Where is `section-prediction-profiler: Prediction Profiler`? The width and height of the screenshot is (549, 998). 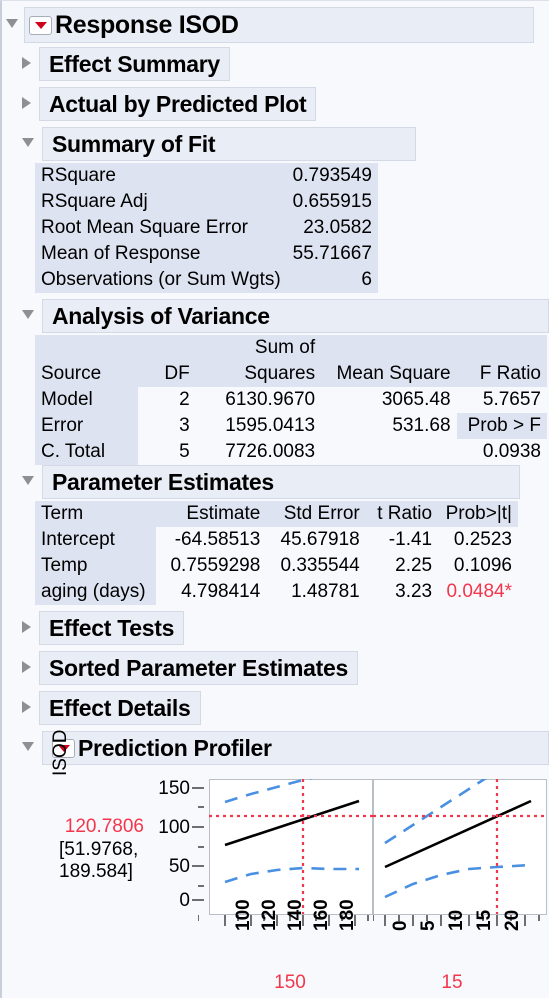
section-prediction-profiler: Prediction Profiler is located at coordinates (285, 748).